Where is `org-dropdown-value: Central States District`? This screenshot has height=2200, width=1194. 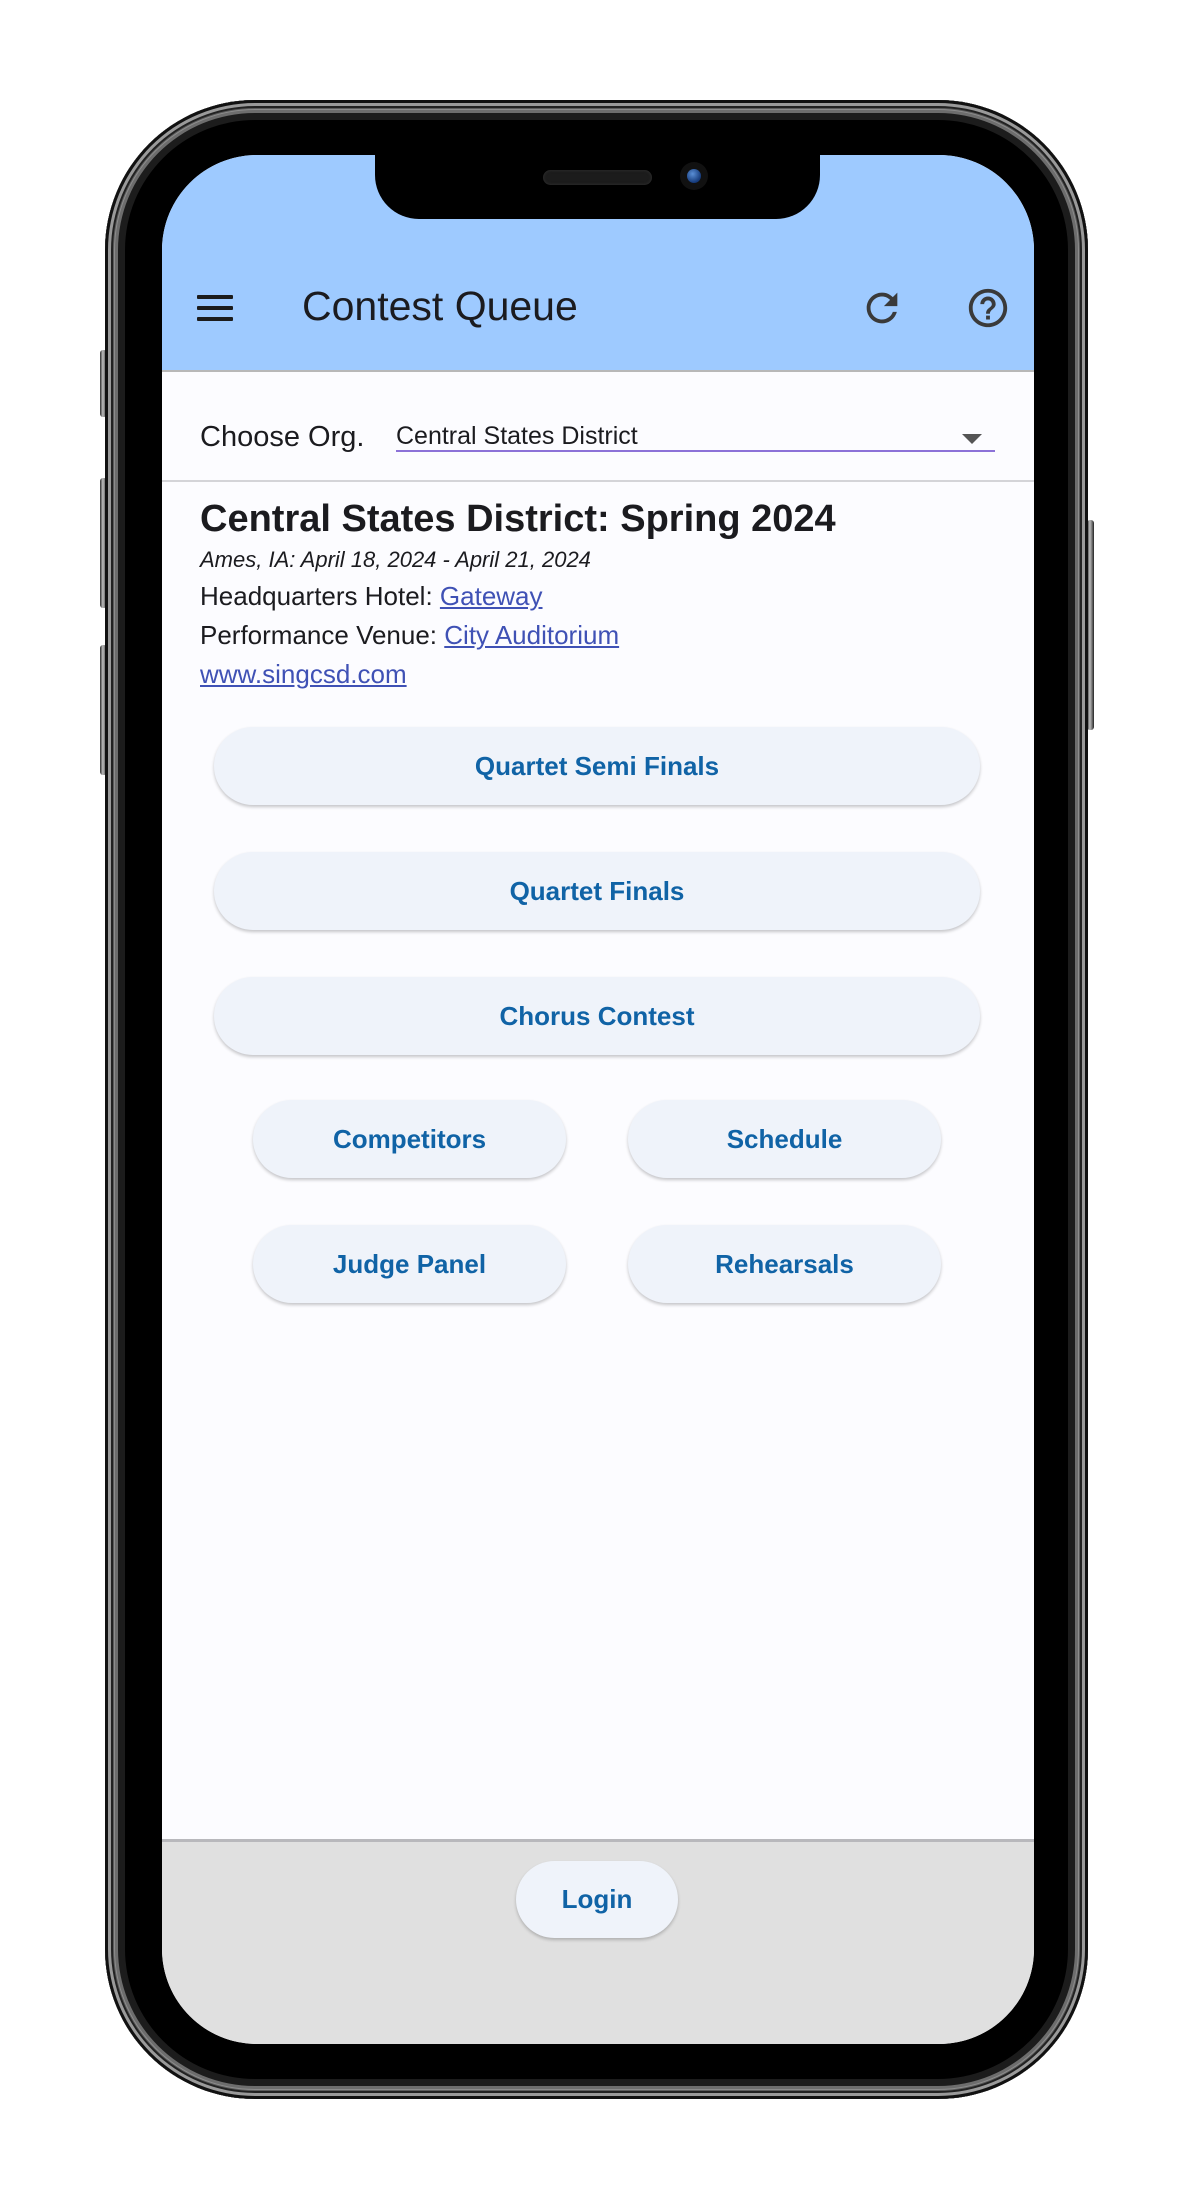 org-dropdown-value: Central States District is located at coordinates (517, 436).